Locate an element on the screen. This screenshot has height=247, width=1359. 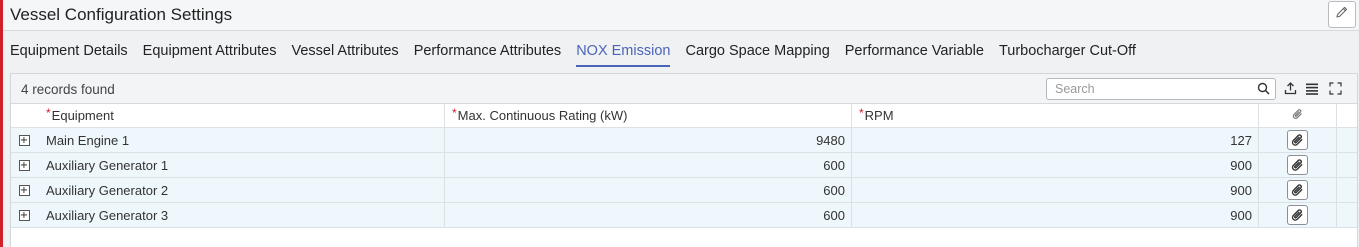
search-box is located at coordinates (1161, 89).